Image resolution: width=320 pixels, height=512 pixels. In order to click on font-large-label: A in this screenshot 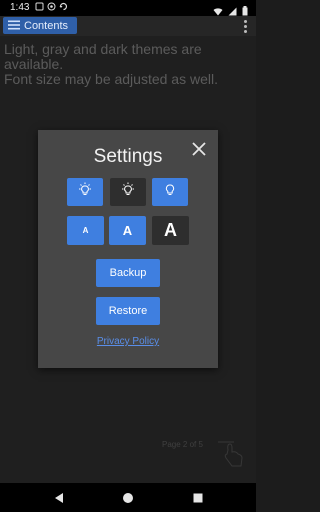, I will do `click(170, 230)`.